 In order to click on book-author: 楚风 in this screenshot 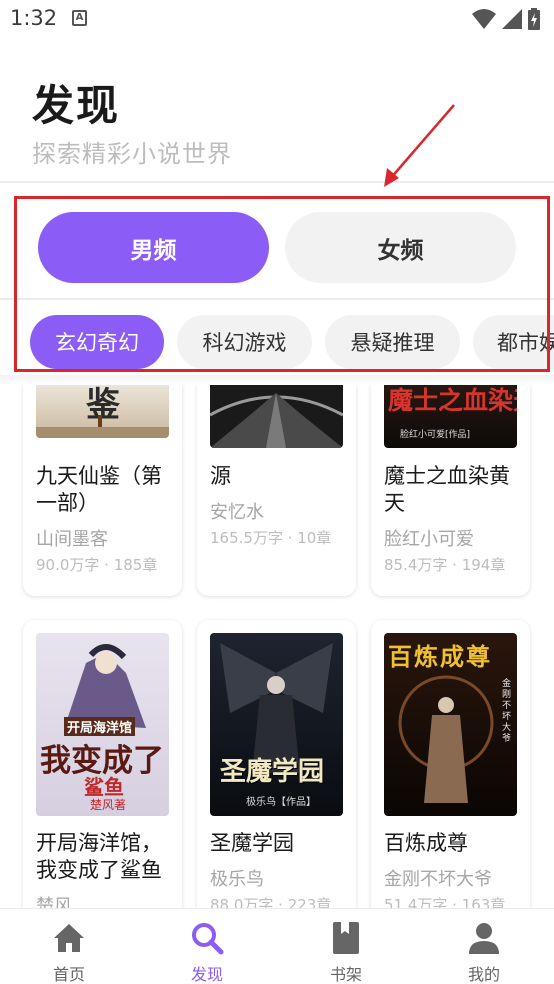, I will do `click(54, 902)`.